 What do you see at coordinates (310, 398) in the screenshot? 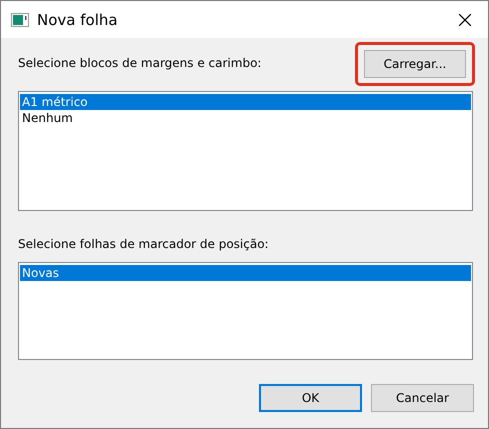
I see `ok-button: OK` at bounding box center [310, 398].